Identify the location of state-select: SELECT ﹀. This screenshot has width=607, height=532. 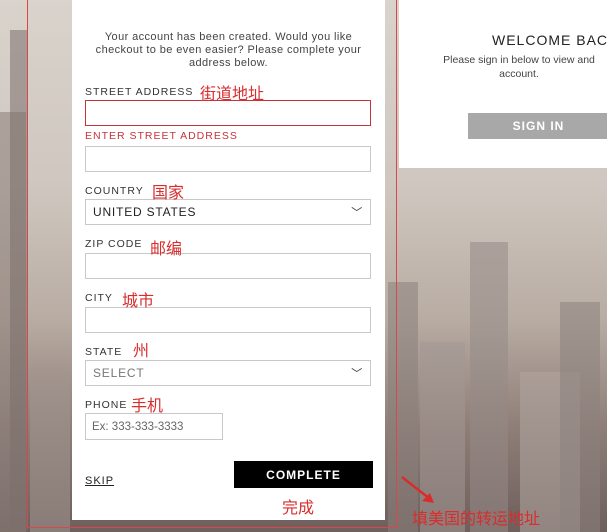
(228, 373).